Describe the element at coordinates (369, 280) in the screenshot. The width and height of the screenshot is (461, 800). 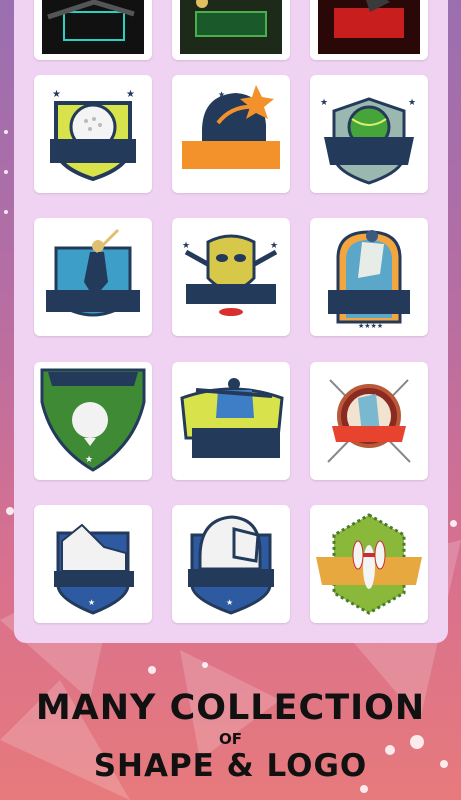
I see `baseball-pitcher-icon: ★★★★` at that location.